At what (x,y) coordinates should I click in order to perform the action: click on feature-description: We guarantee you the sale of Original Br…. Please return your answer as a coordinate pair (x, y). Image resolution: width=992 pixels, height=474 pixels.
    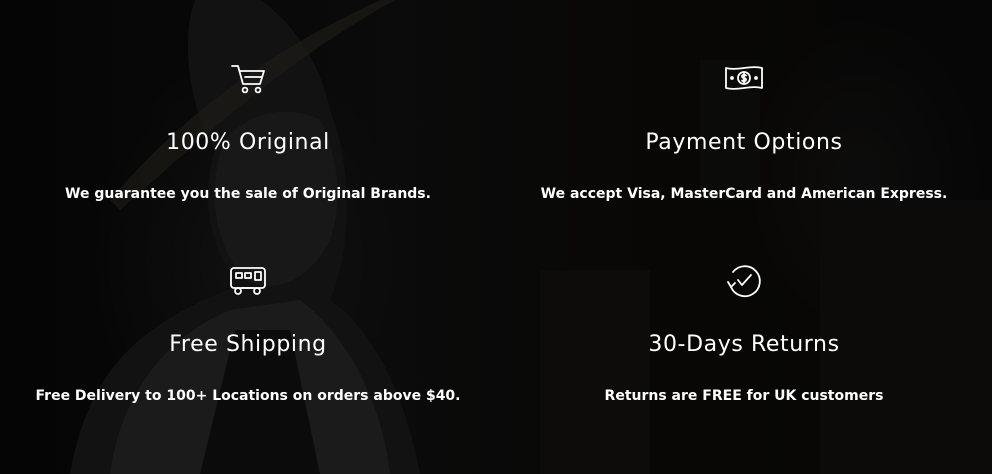
    Looking at the image, I should click on (248, 194).